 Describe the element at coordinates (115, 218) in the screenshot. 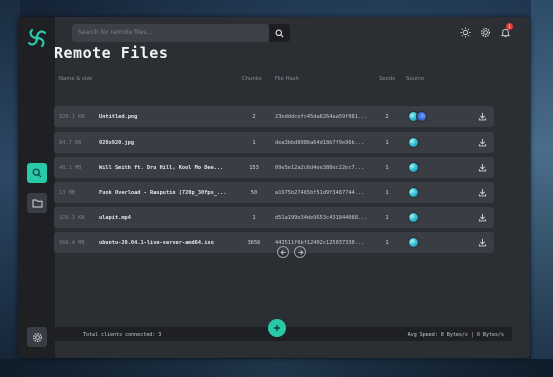

I see `file-name: ulapit.mp4` at that location.